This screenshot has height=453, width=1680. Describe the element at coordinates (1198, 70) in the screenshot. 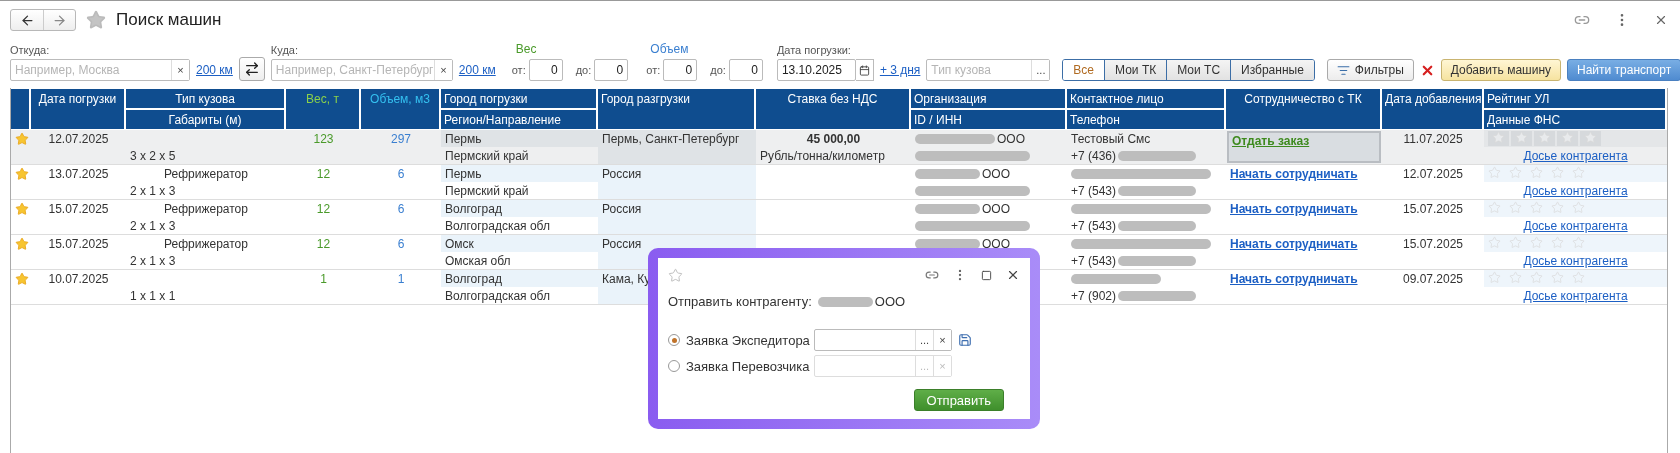

I see `filter-tab: Мои ТС` at that location.